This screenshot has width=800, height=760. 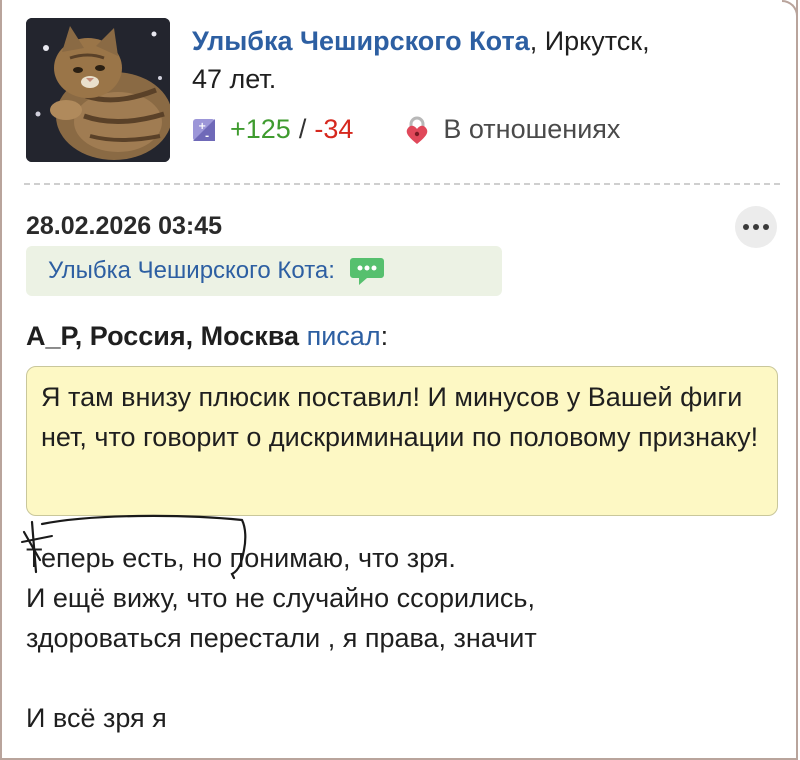 I want to click on karma-minus: -34, so click(x=333, y=129).